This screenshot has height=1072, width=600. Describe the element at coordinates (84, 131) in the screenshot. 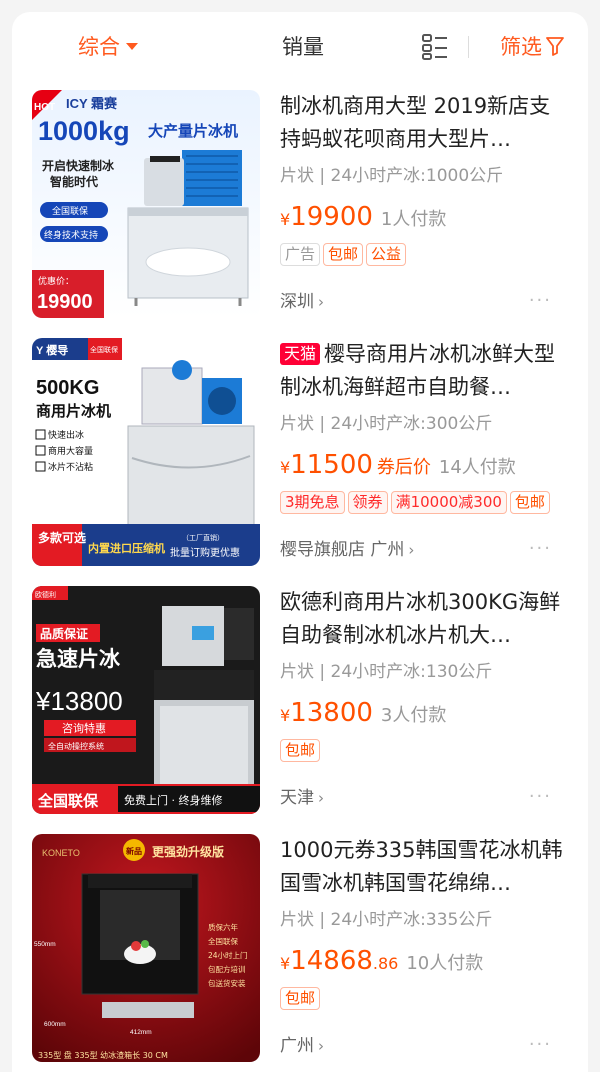

I see `thumb-headline: 1000kg` at that location.